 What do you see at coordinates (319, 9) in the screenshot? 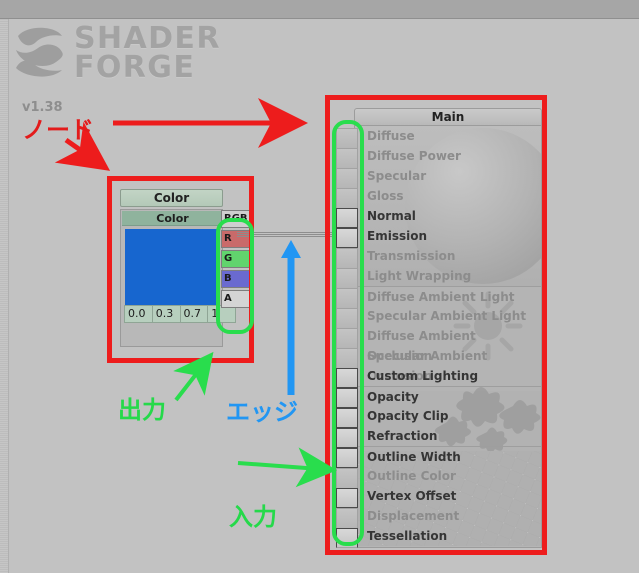
I see `window-top-bar` at bounding box center [319, 9].